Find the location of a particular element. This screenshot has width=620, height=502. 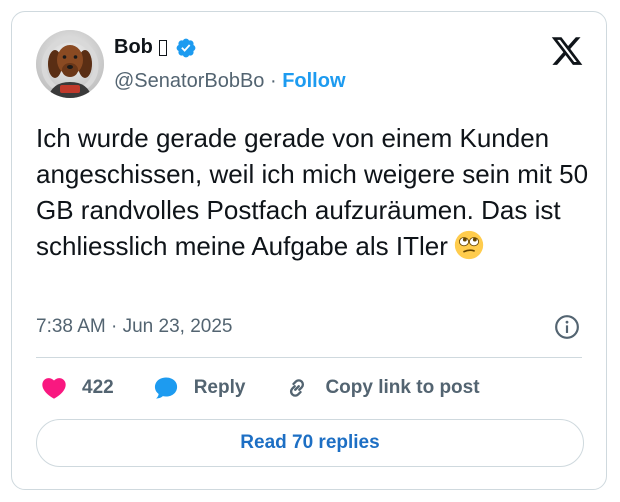

info-icon is located at coordinates (567, 327).